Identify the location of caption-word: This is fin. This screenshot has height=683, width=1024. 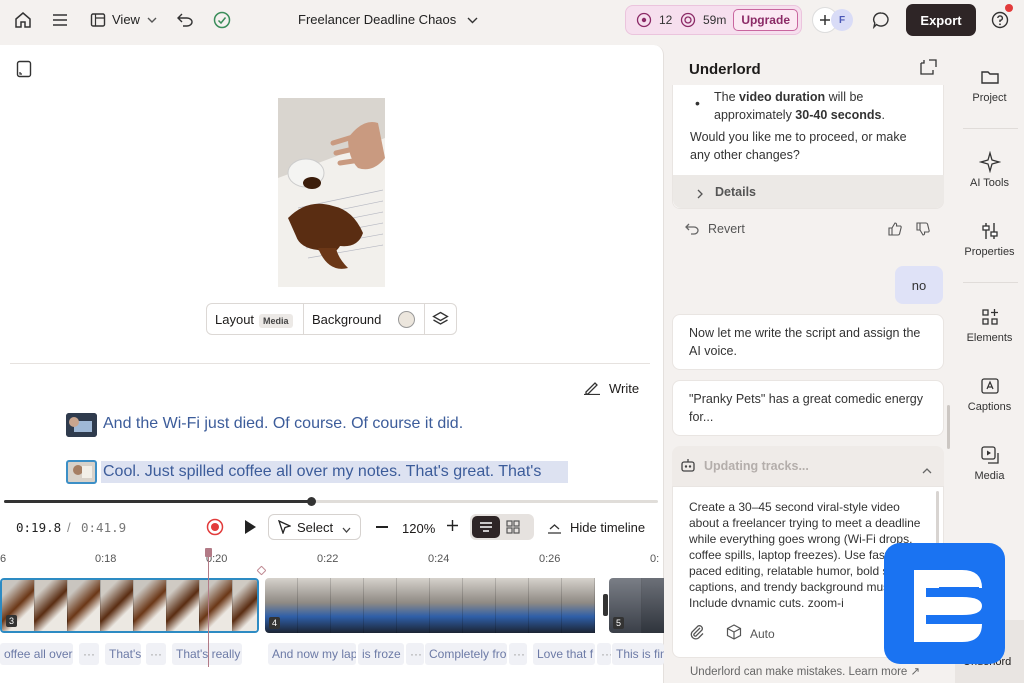
(638, 654).